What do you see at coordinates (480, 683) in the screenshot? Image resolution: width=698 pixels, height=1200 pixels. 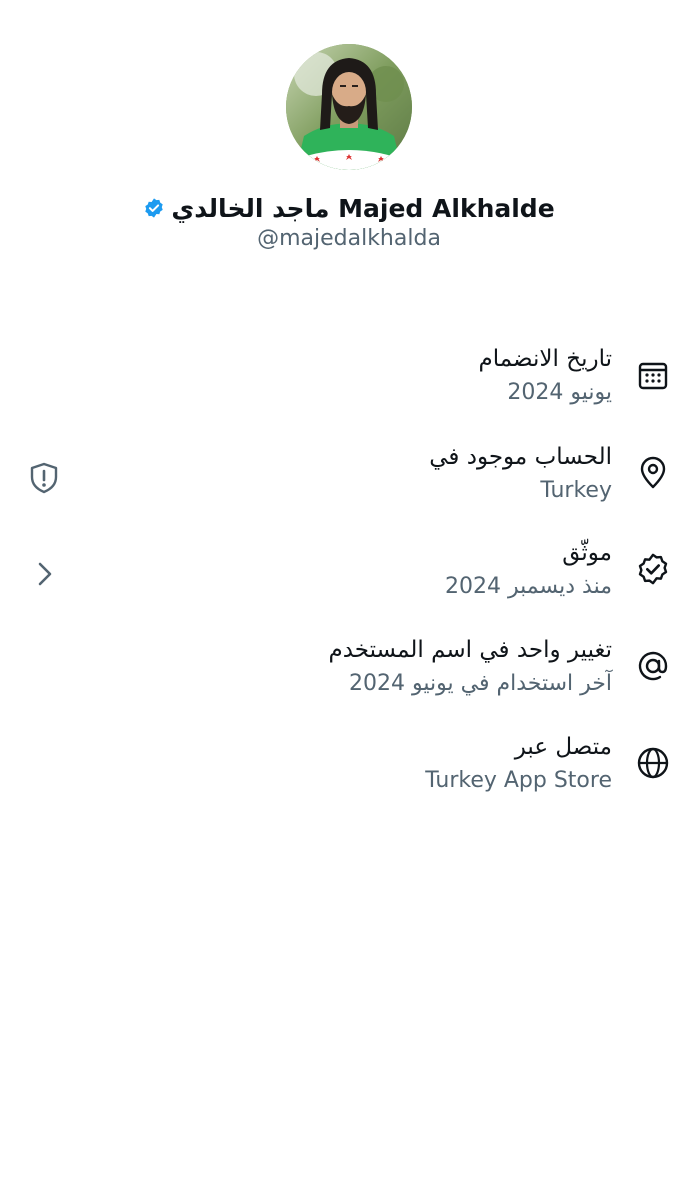 I see `about-row-value: آخر استخدام في يونيو 2024` at bounding box center [480, 683].